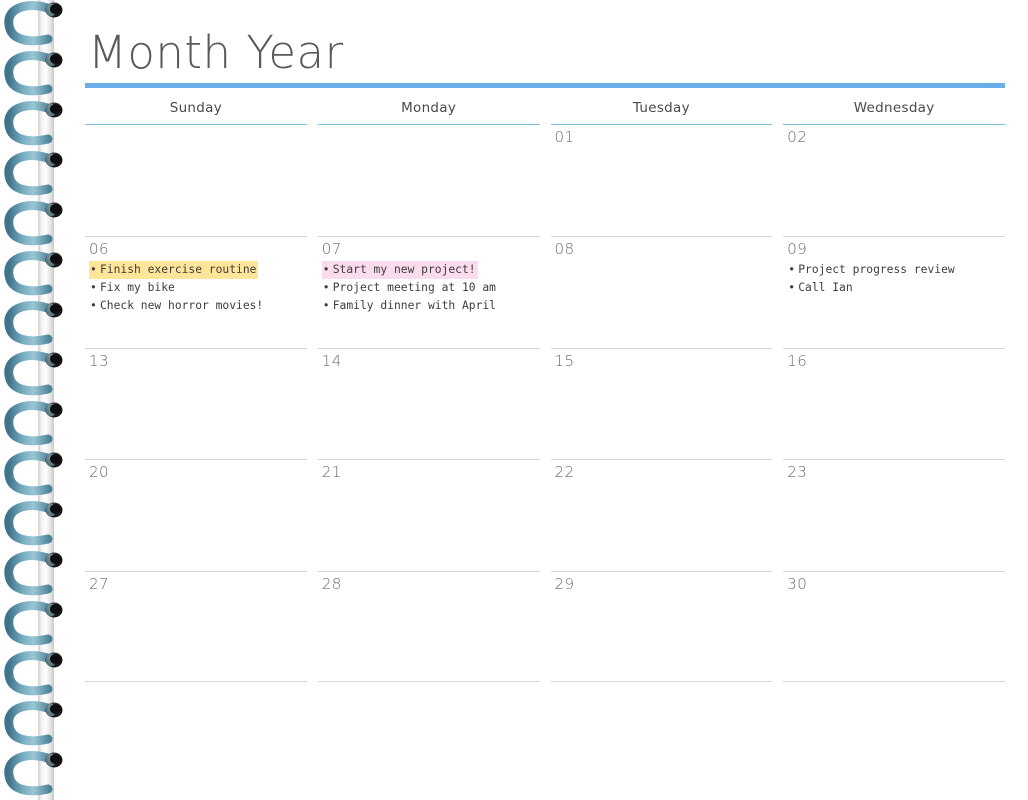 The height and width of the screenshot is (800, 1028). Describe the element at coordinates (797, 472) in the screenshot. I see `date-number: 23` at that location.